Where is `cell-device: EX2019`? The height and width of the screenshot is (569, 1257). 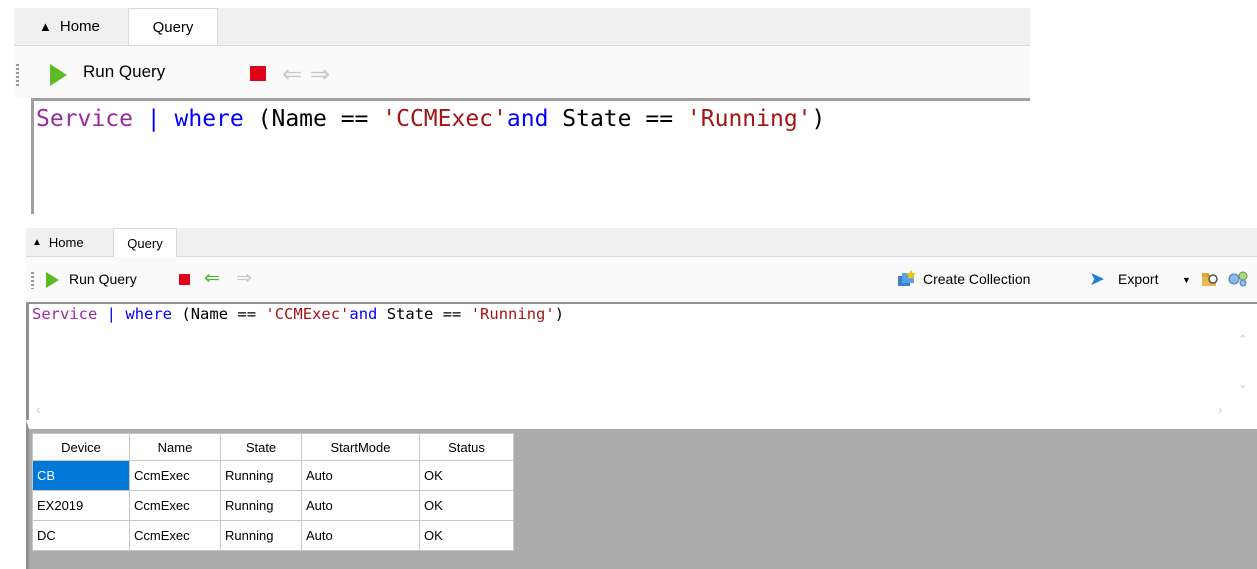 cell-device: EX2019 is located at coordinates (81, 505).